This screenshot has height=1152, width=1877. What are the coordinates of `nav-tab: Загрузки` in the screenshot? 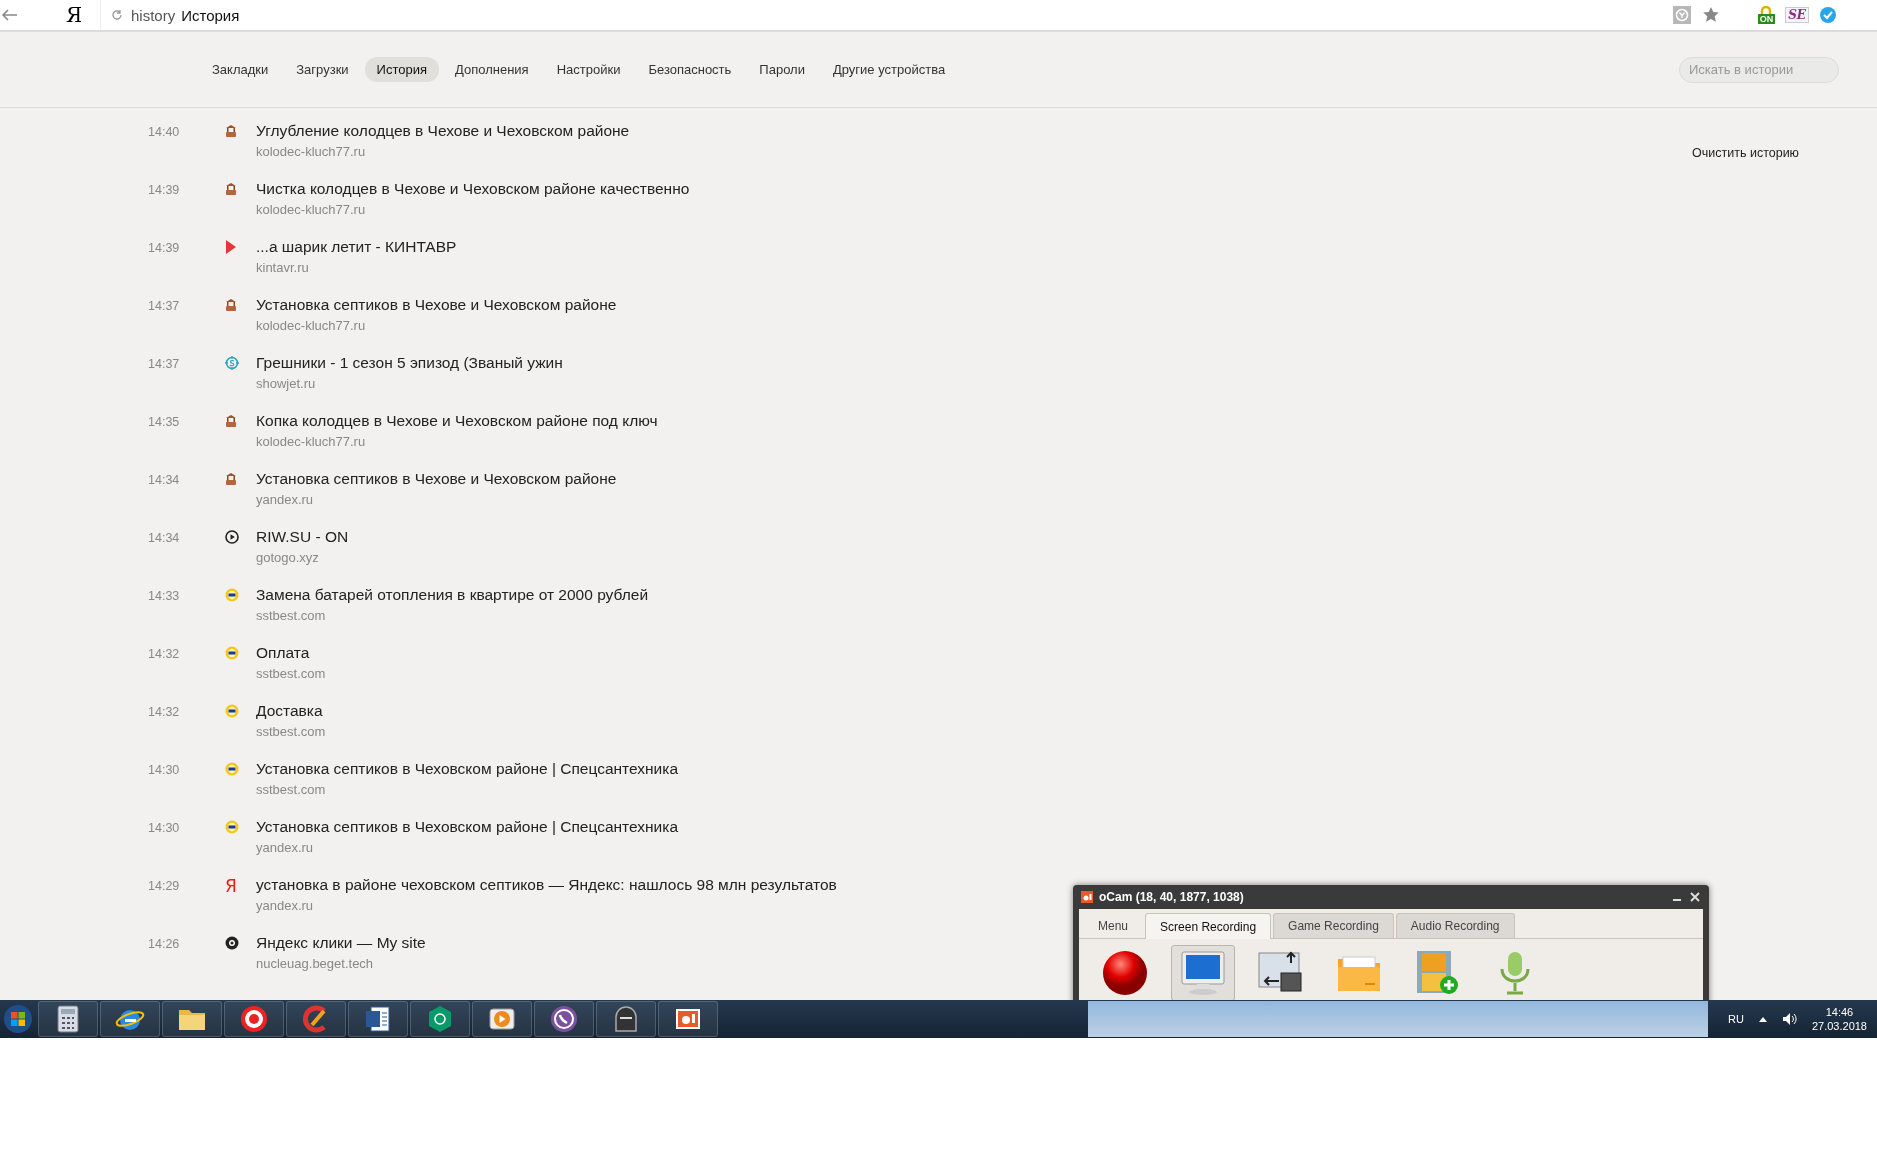 It's located at (322, 69).